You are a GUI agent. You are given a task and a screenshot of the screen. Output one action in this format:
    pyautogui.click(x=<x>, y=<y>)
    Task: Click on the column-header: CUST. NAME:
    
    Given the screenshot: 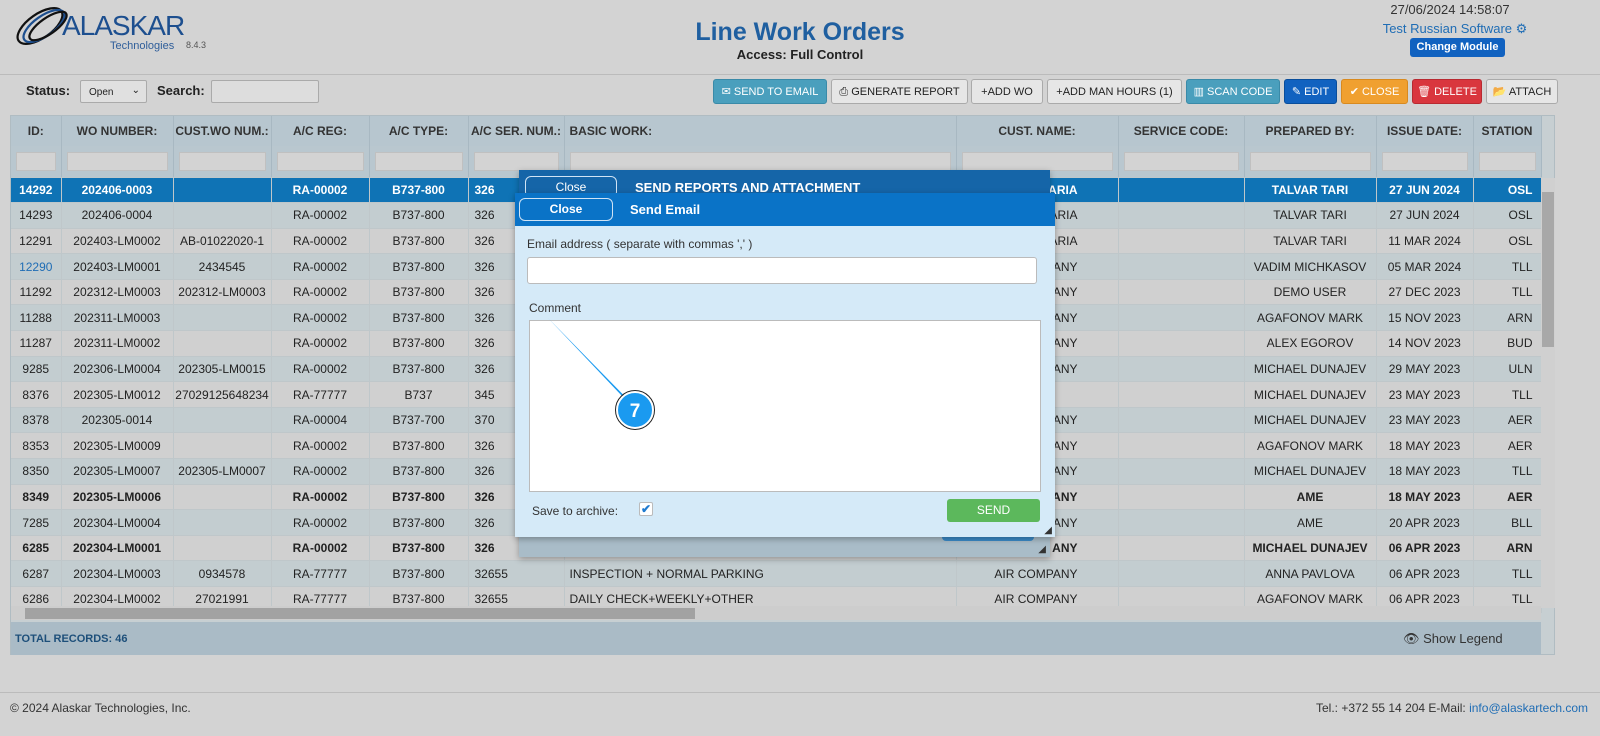 What is the action you would take?
    pyautogui.click(x=1037, y=131)
    